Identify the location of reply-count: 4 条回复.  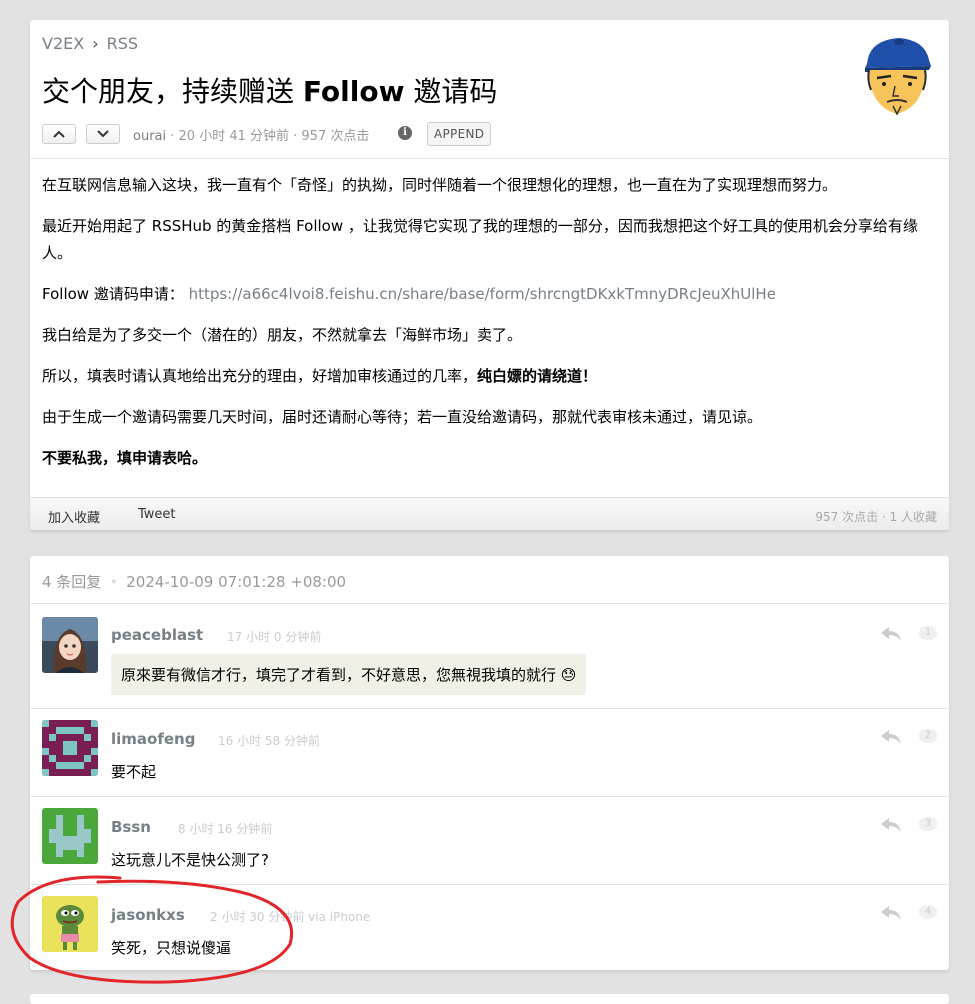
(72, 582).